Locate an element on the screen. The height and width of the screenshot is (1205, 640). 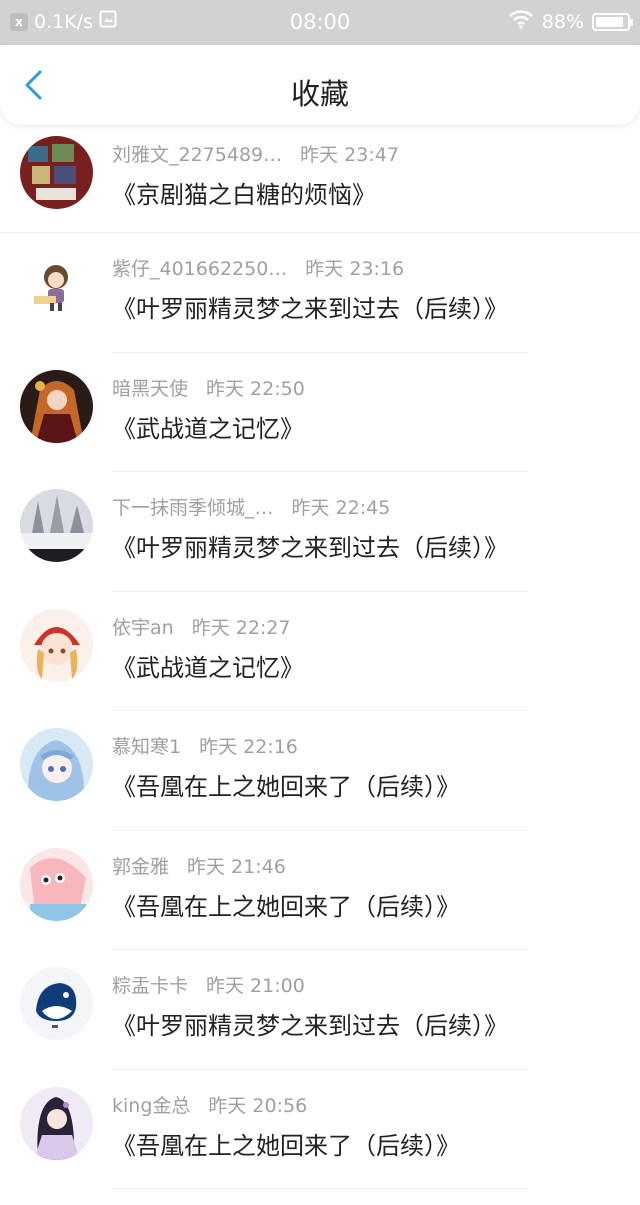
item-meta: 郭金雅 昨天 21:46 is located at coordinates (286, 865).